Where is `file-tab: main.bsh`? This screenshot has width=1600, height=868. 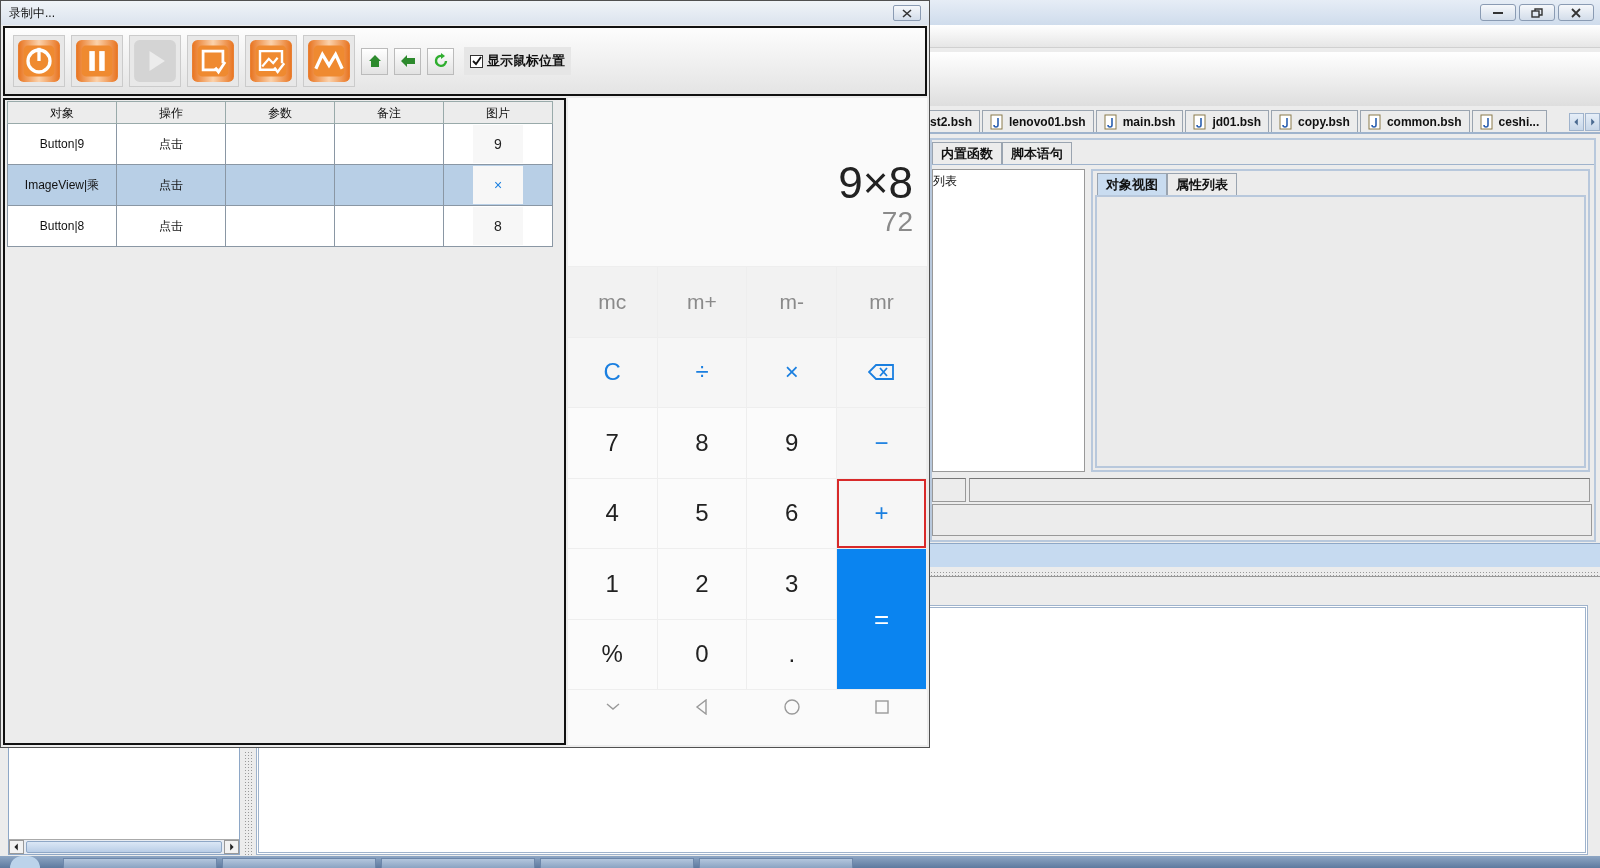
file-tab: main.bsh is located at coordinates (1139, 121).